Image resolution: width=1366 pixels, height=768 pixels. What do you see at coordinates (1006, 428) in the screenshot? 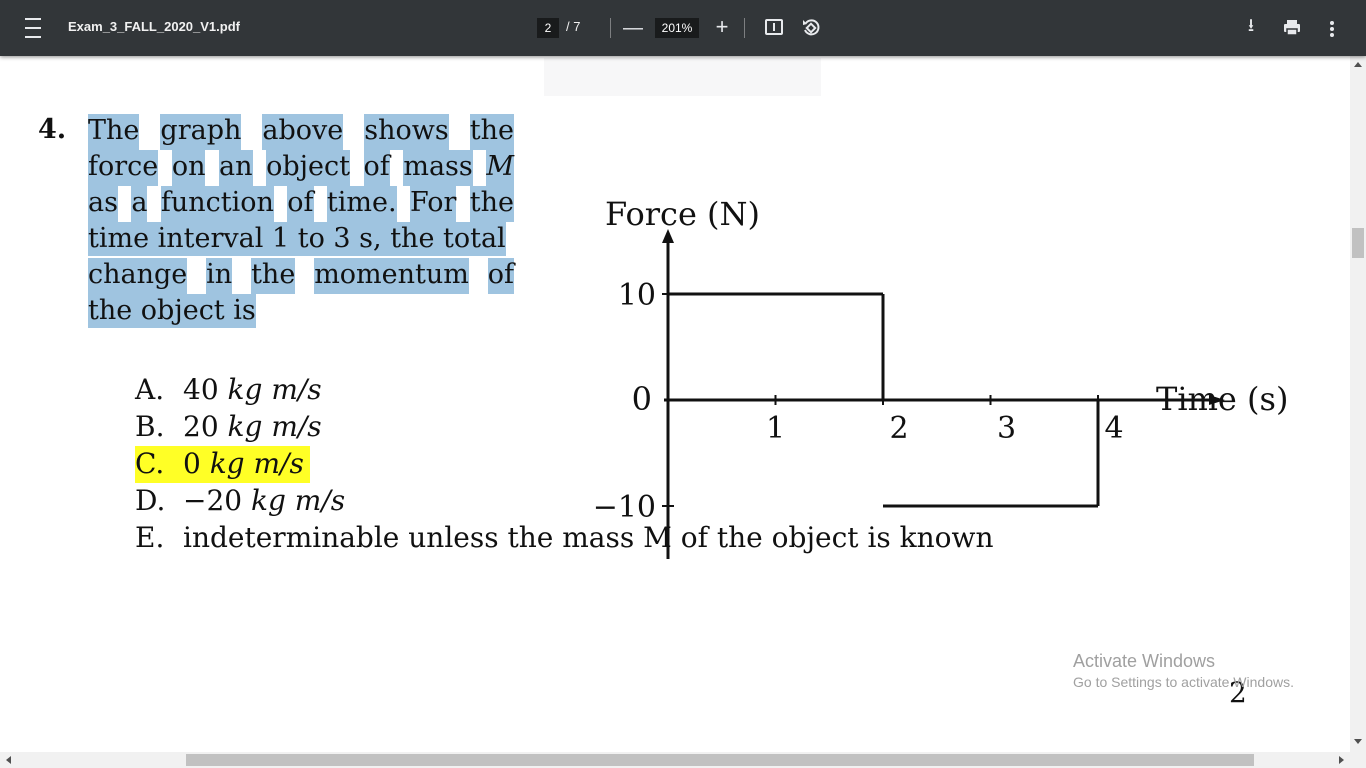
I see `x-tick-label: 3` at bounding box center [1006, 428].